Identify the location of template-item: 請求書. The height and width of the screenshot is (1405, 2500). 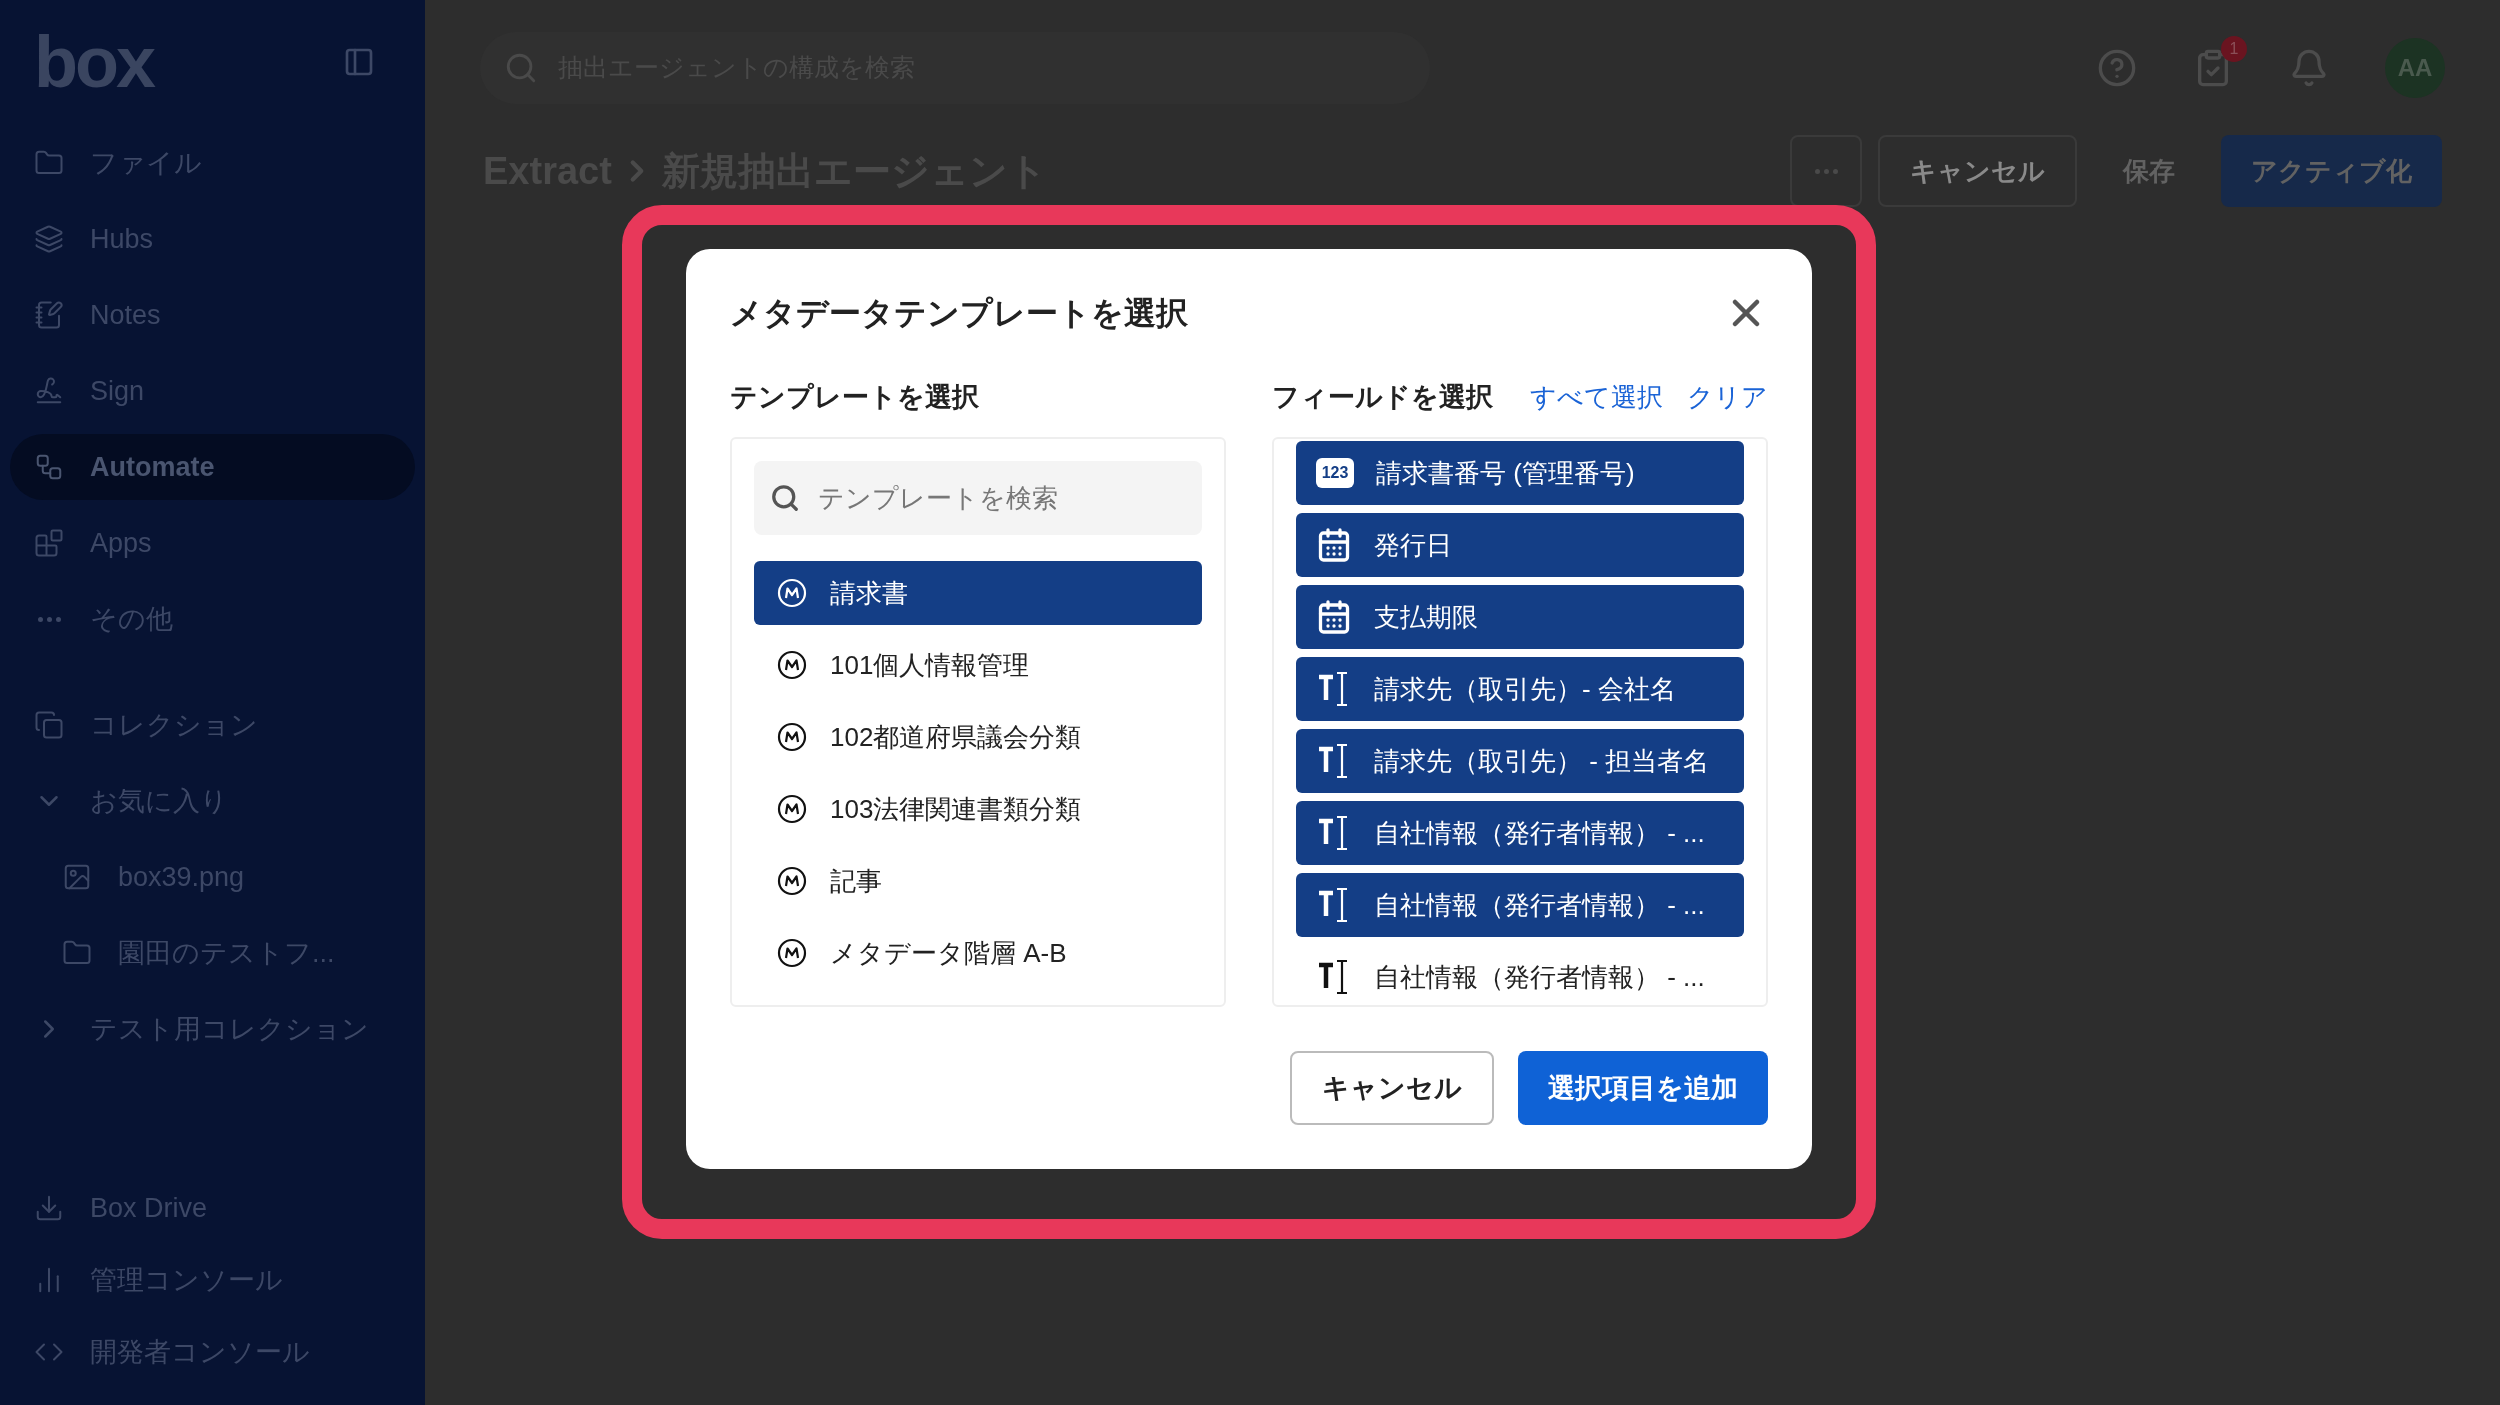
(978, 593).